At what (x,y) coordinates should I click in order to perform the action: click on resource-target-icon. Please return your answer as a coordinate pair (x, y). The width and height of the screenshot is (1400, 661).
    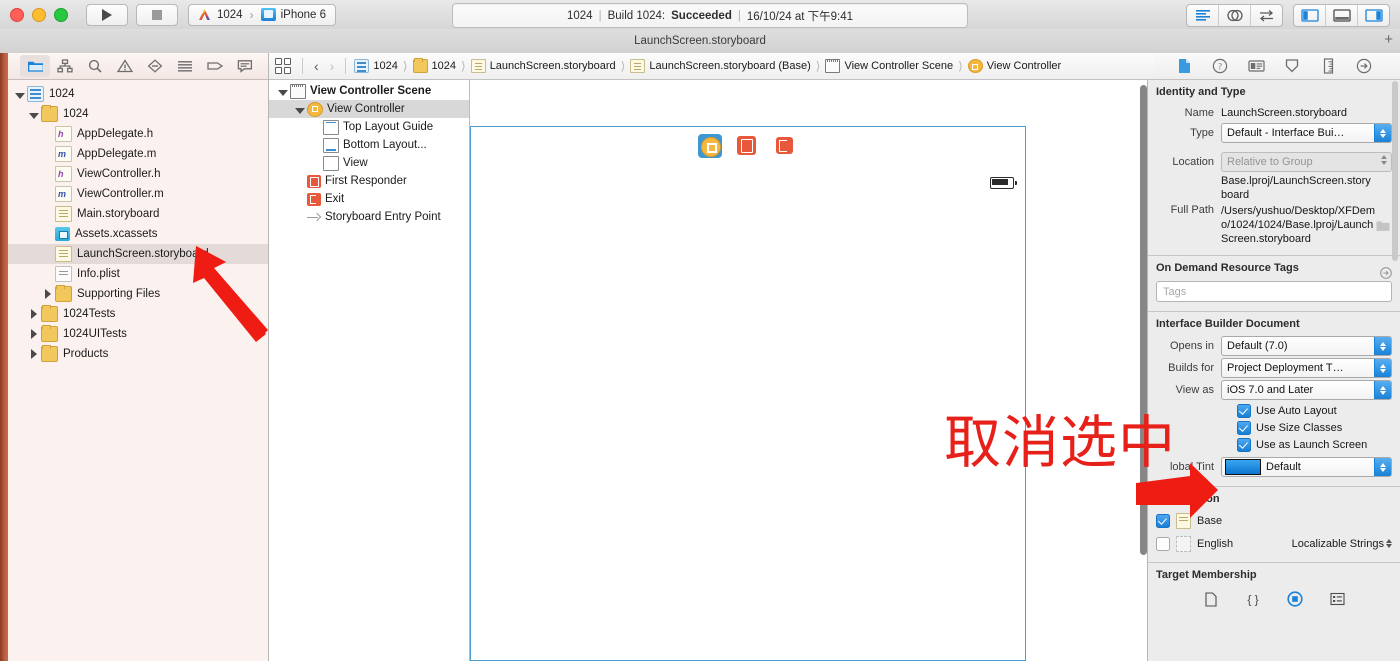
    Looking at the image, I should click on (1337, 599).